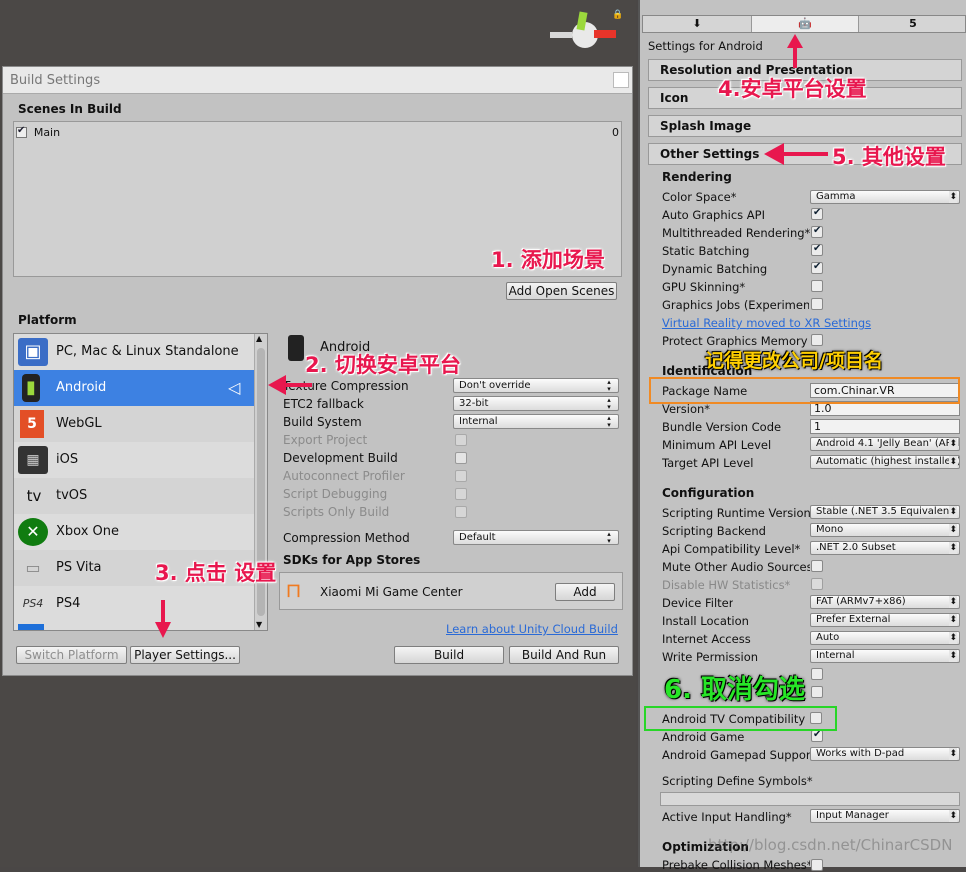 This screenshot has width=966, height=872. Describe the element at coordinates (163, 612) in the screenshot. I see `arrow-settings` at that location.